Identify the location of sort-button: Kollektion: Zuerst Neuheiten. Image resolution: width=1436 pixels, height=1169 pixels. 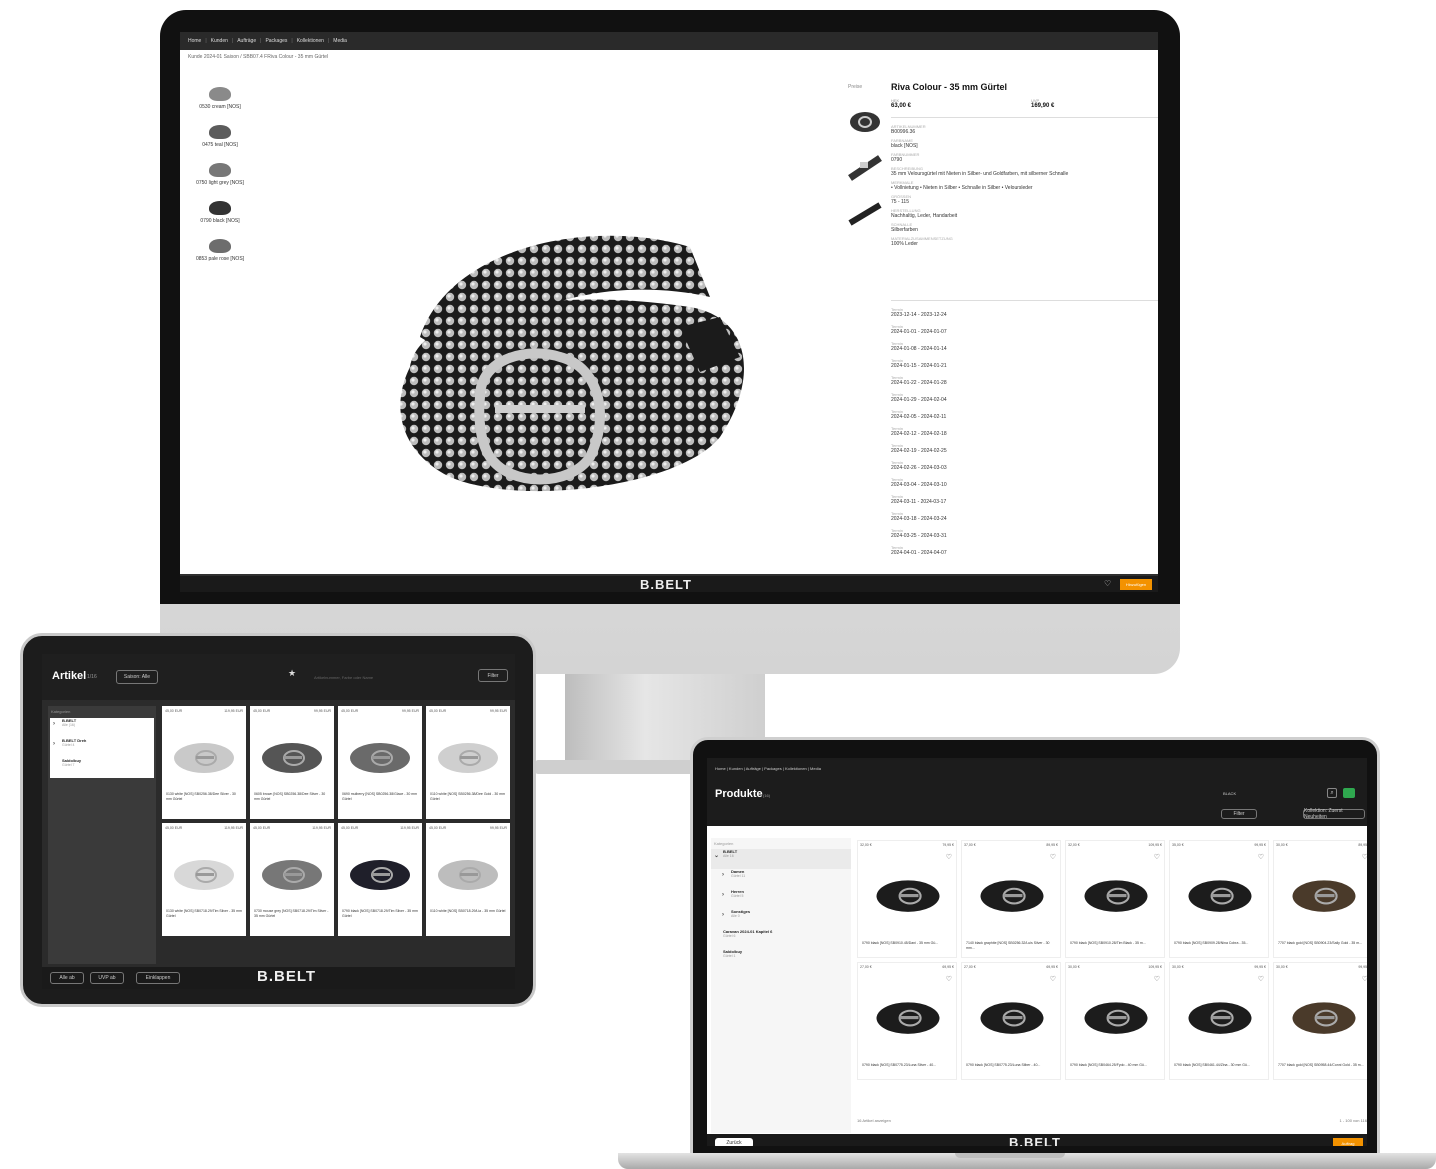
(1334, 814).